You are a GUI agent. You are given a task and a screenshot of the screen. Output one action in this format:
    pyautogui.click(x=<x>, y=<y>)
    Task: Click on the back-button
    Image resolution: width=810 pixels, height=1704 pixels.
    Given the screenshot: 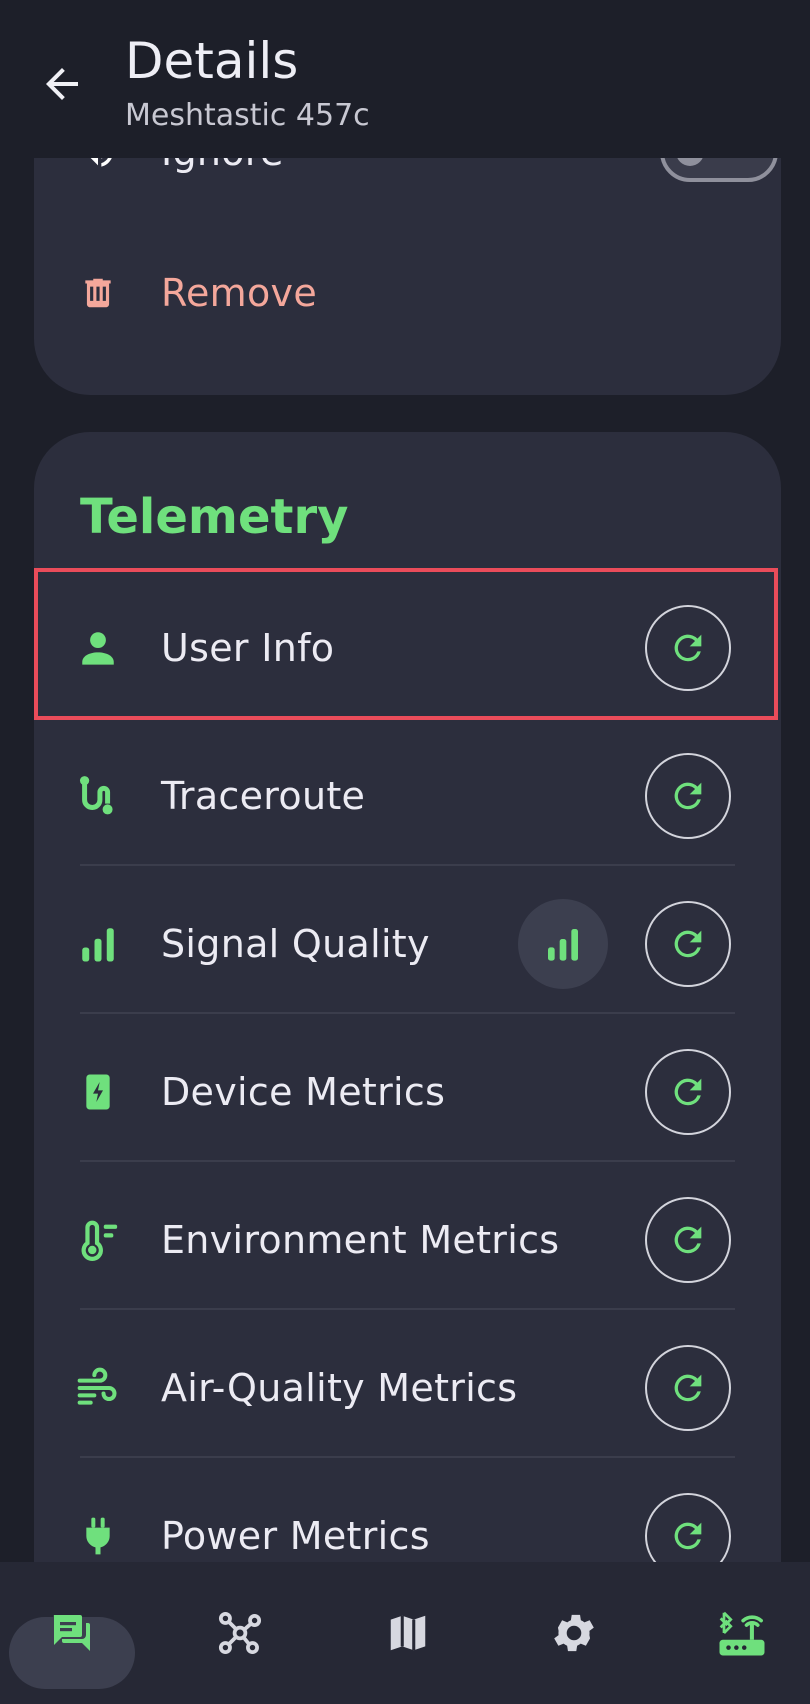 What is the action you would take?
    pyautogui.click(x=62, y=84)
    